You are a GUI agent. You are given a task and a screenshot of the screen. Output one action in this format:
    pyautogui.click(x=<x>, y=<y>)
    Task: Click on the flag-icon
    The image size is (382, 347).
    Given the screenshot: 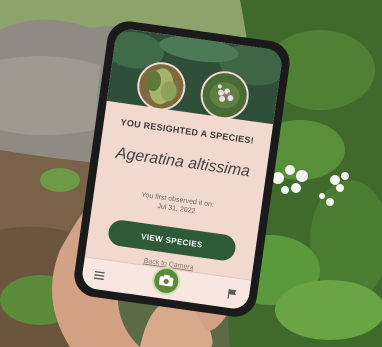 What is the action you would take?
    pyautogui.click(x=231, y=294)
    